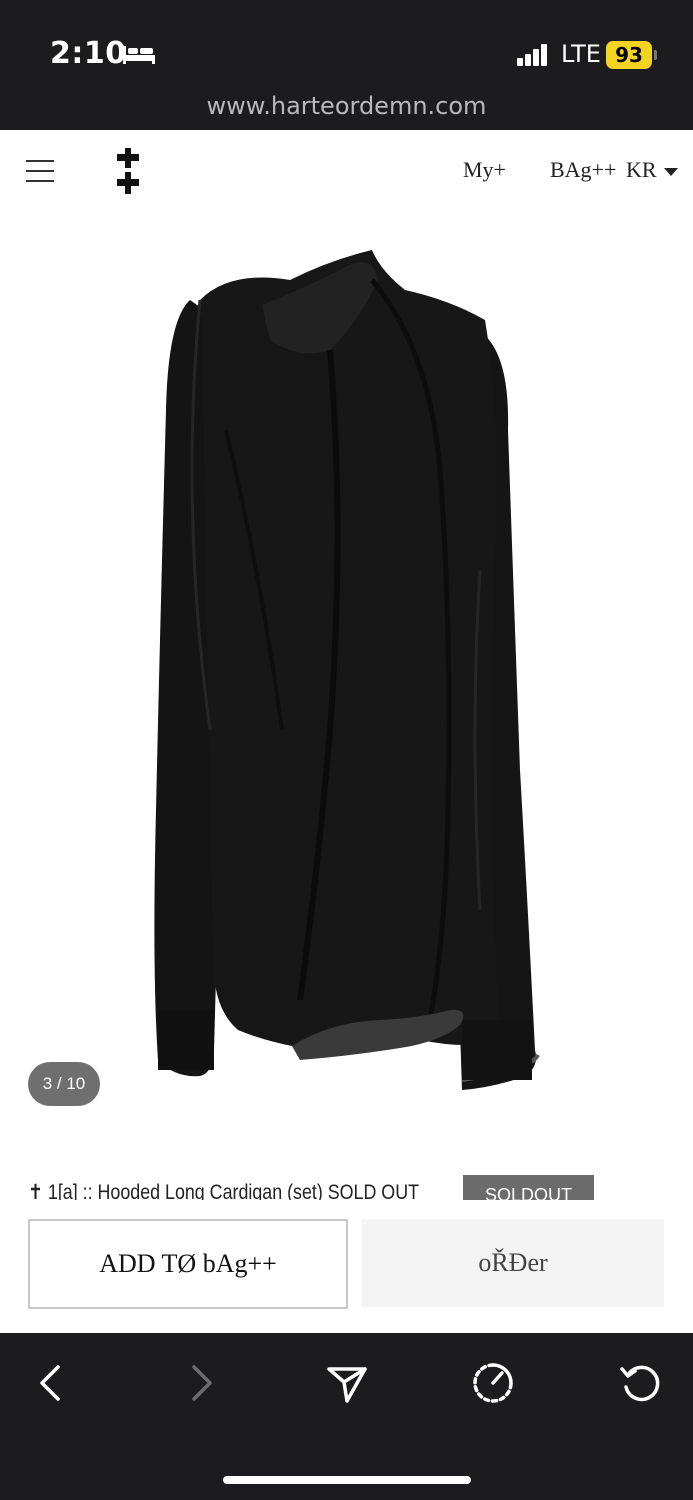 The width and height of the screenshot is (693, 1500). What do you see at coordinates (40, 171) in the screenshot?
I see `hamburger-icon` at bounding box center [40, 171].